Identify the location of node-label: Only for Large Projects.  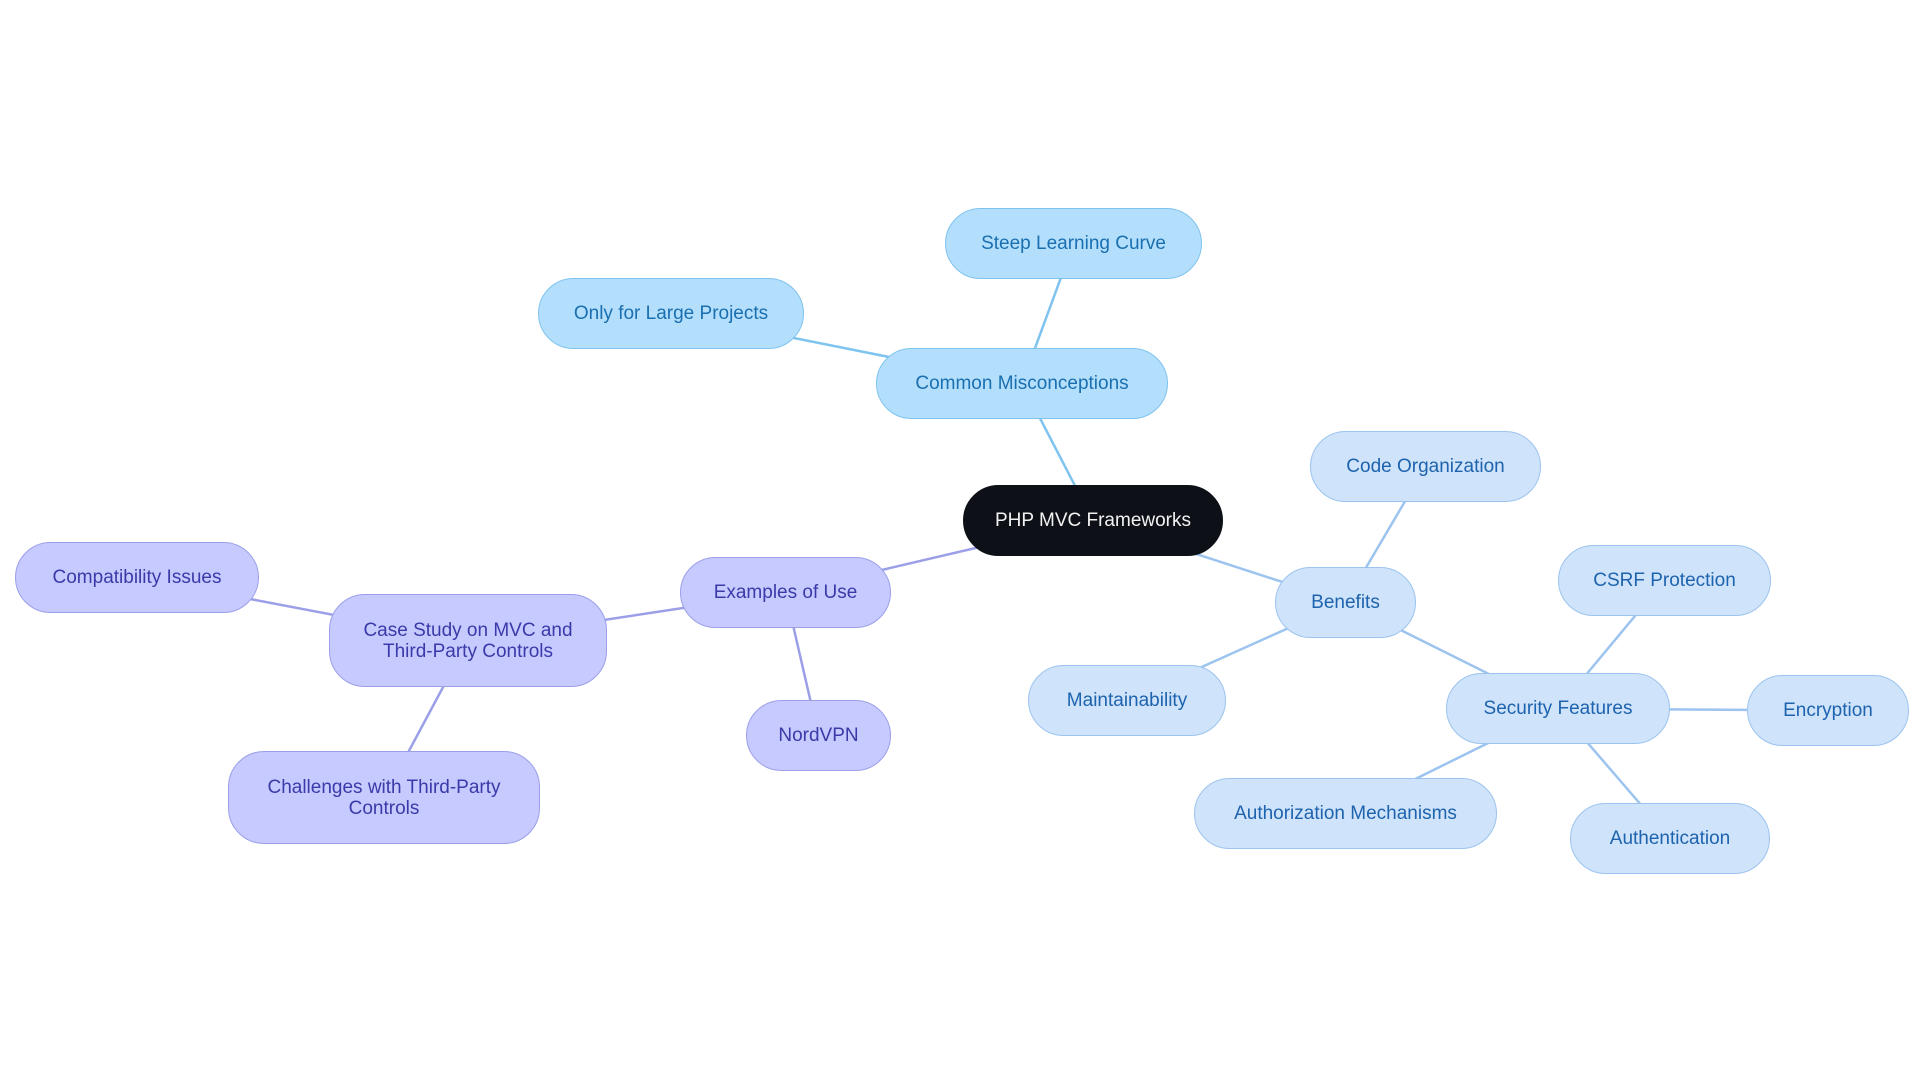
(671, 313).